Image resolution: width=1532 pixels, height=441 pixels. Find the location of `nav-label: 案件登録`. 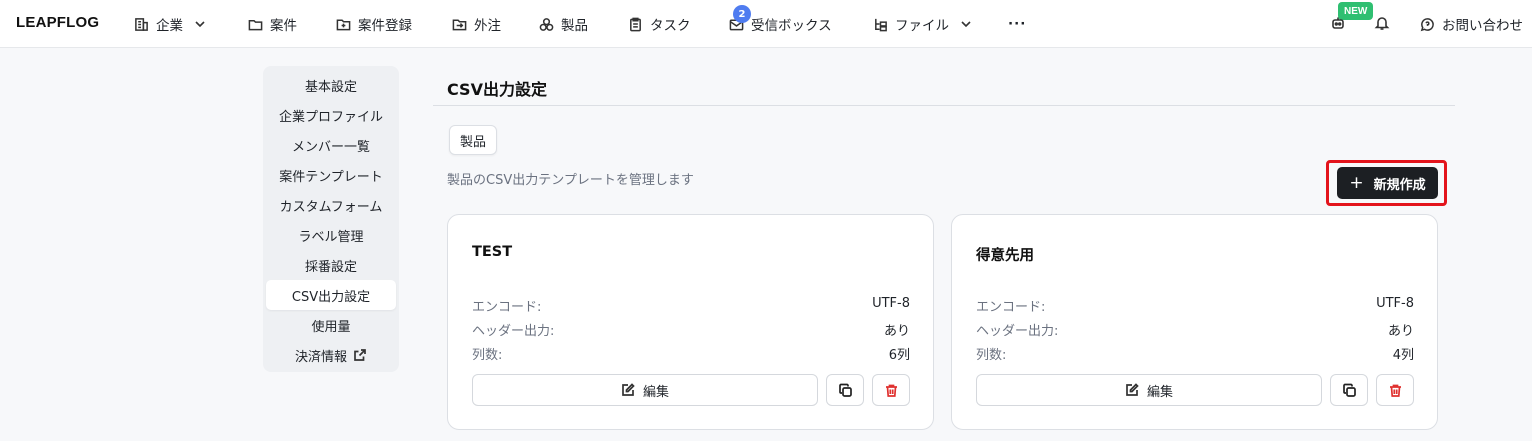

nav-label: 案件登録 is located at coordinates (385, 26).